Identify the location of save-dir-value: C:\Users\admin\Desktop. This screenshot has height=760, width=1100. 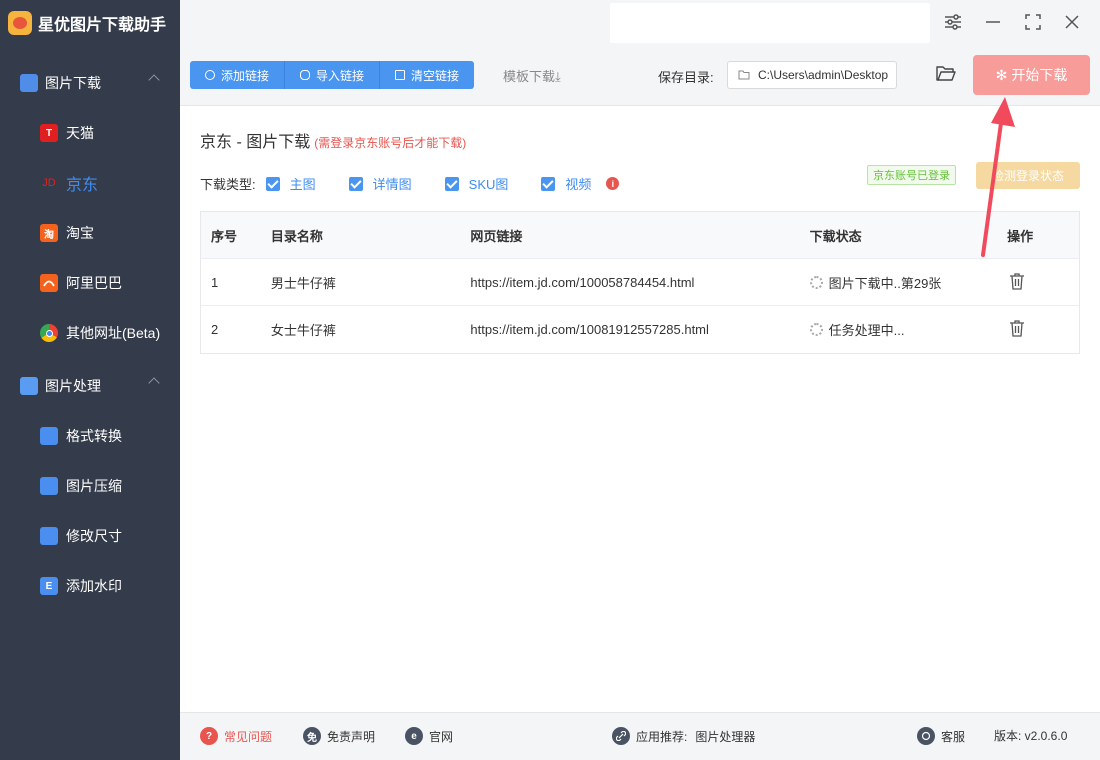
(823, 75).